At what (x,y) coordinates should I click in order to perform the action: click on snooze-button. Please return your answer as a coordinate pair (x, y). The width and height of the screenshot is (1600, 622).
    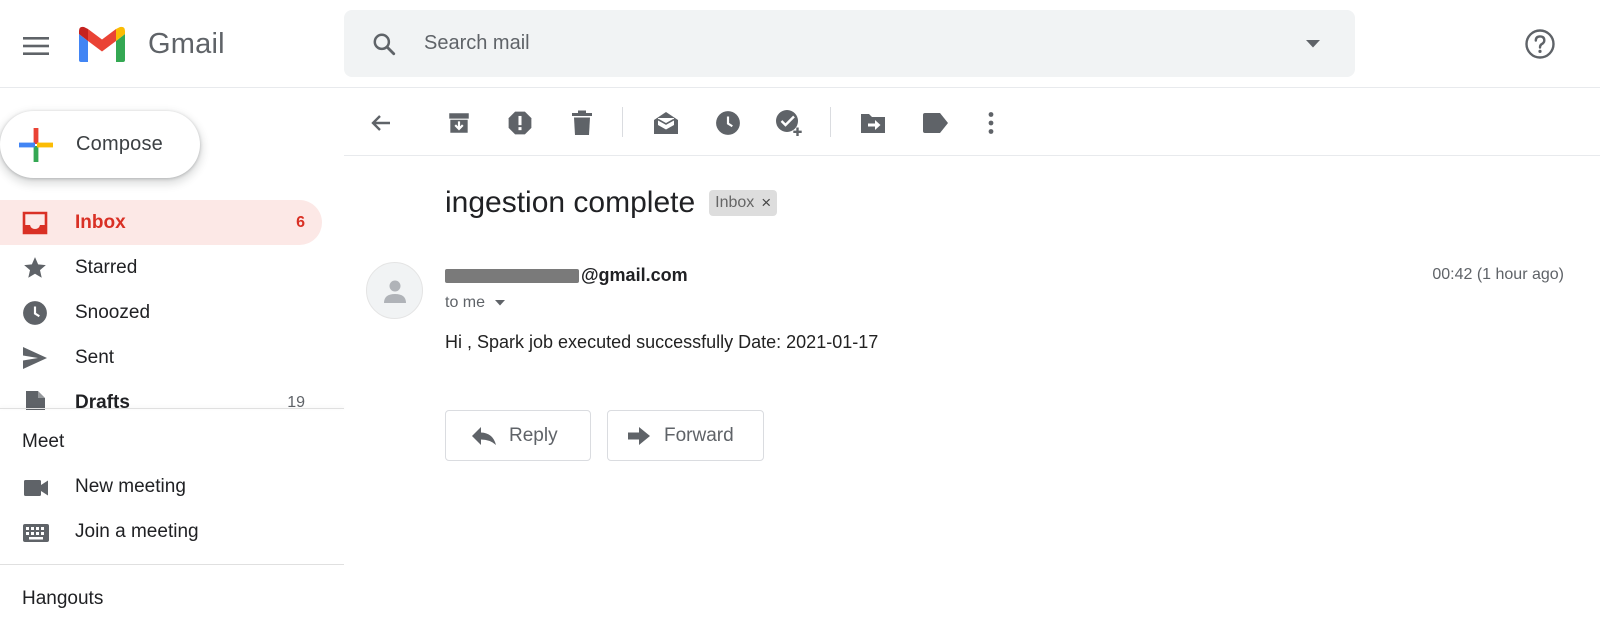
    Looking at the image, I should click on (728, 123).